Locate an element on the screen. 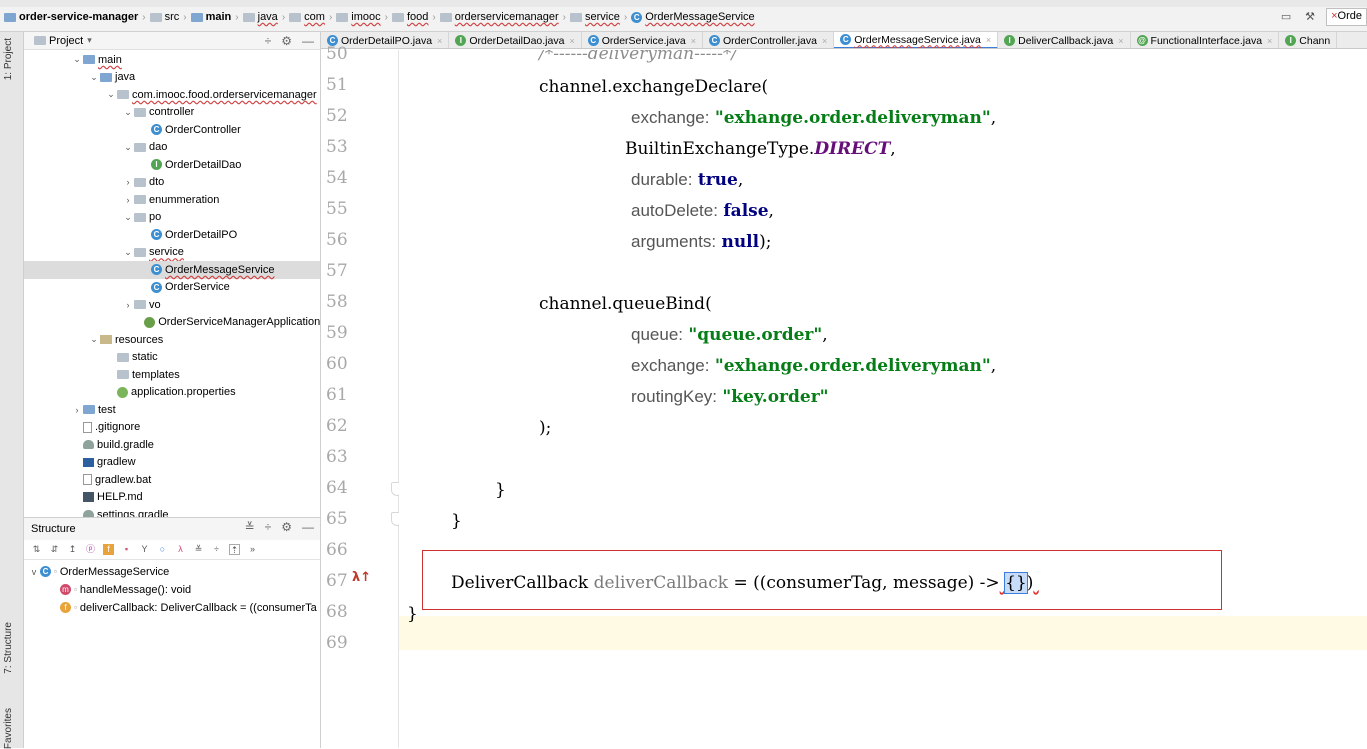 This screenshot has height=749, width=1367. more-icon: » is located at coordinates (252, 549).